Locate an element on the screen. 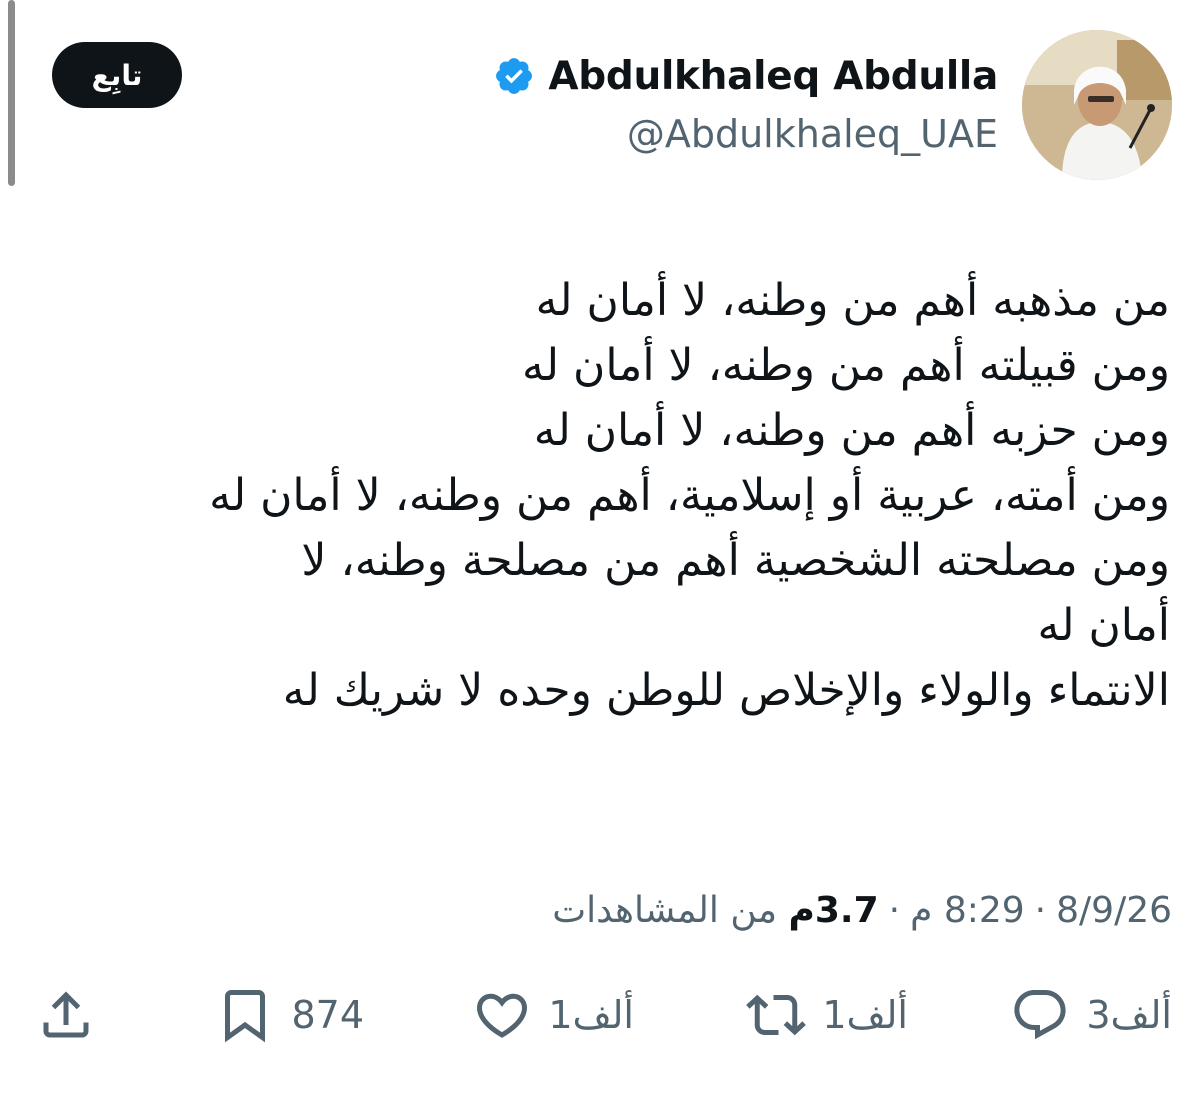 The height and width of the screenshot is (1095, 1200). views-count: 3.7م is located at coordinates (833, 910).